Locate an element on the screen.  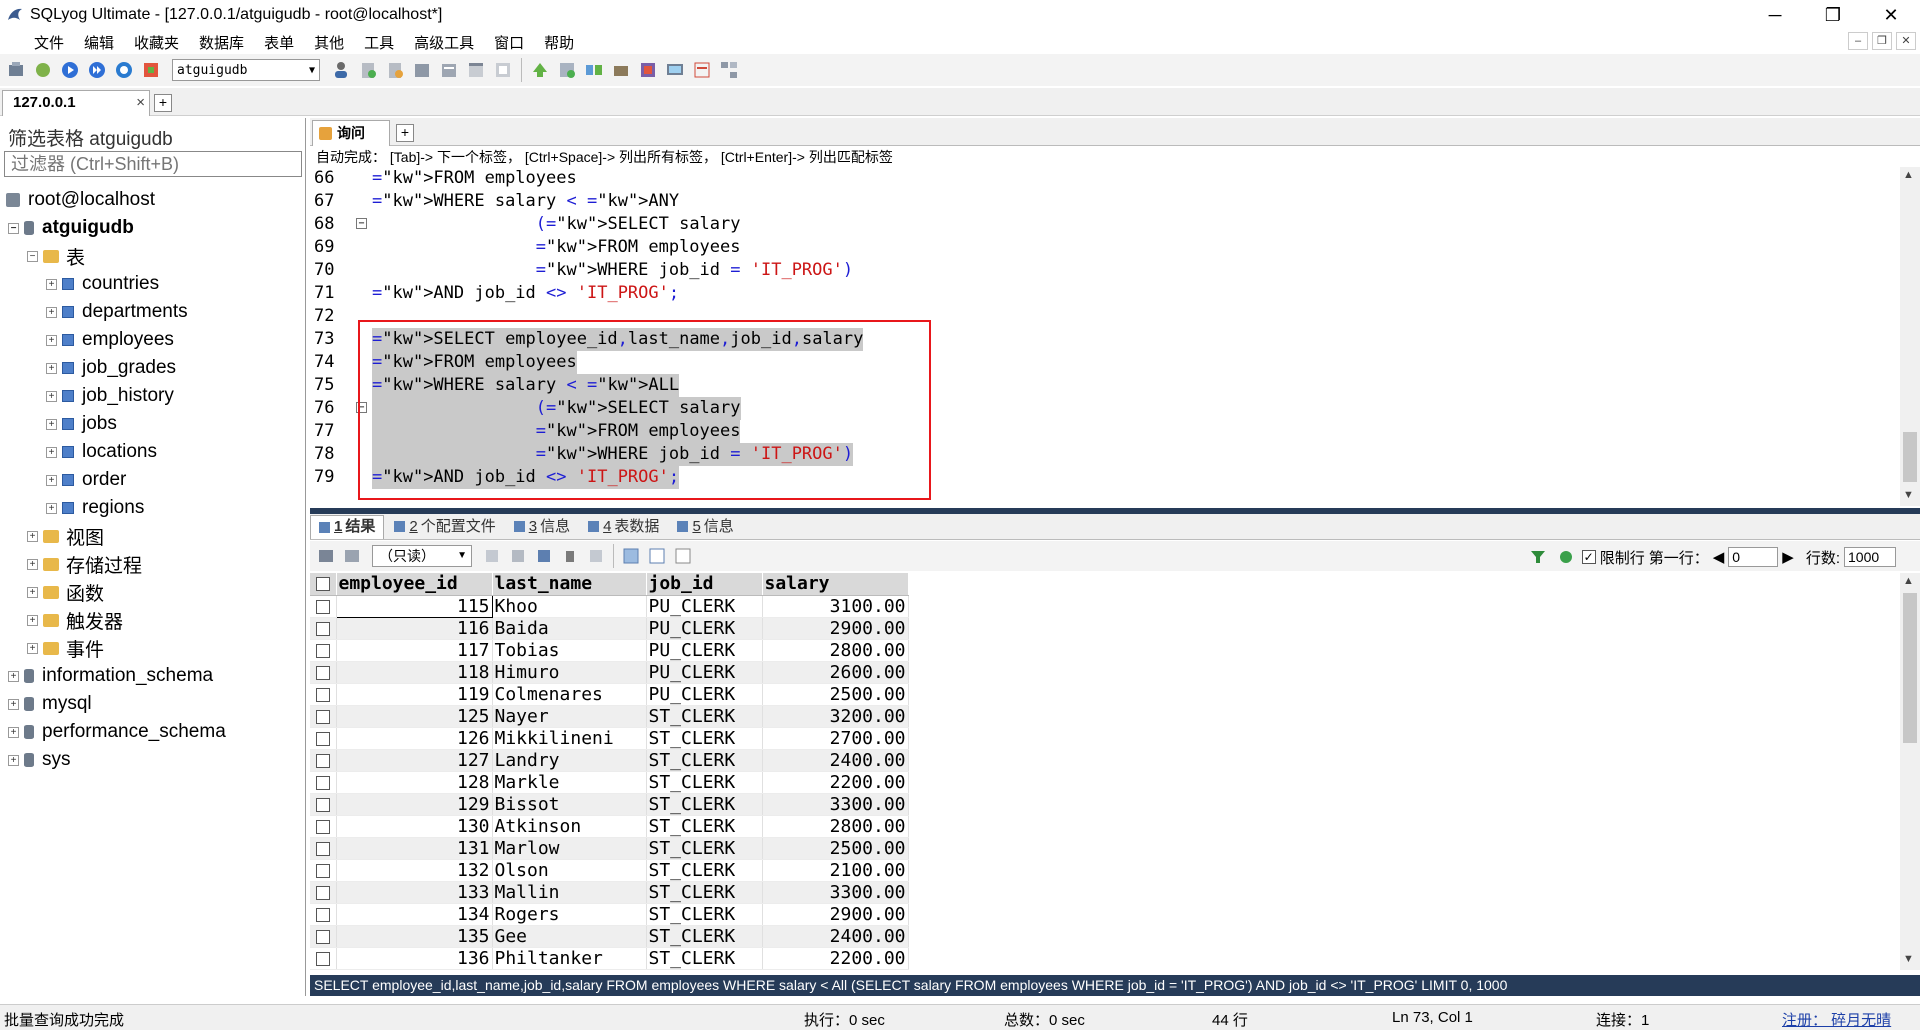
cell-last-name: Markle is located at coordinates (569, 782).